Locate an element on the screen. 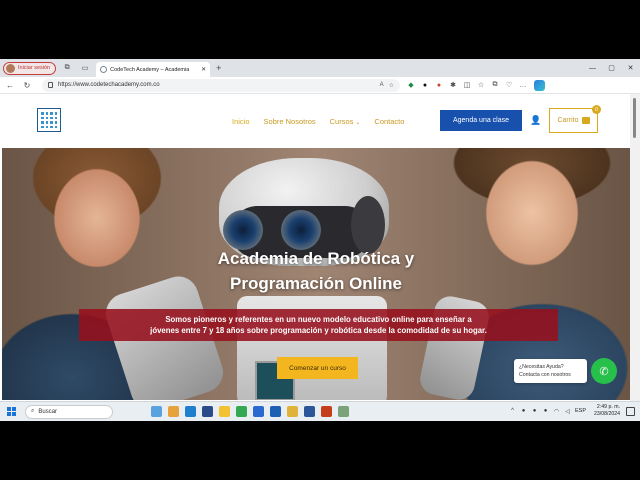 The height and width of the screenshot is (480, 640). profile-button: Iniciar sesión is located at coordinates (30, 68).